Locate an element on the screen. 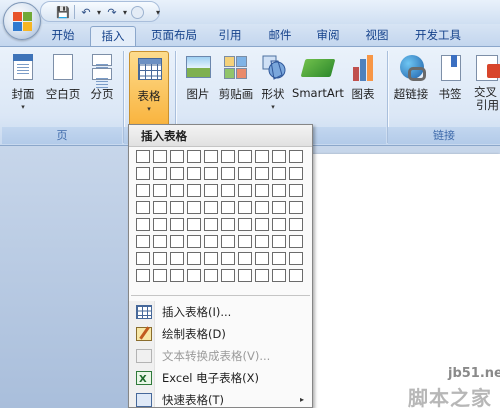 The width and height of the screenshot is (500, 408). tab-insert: 插入 is located at coordinates (113, 36).